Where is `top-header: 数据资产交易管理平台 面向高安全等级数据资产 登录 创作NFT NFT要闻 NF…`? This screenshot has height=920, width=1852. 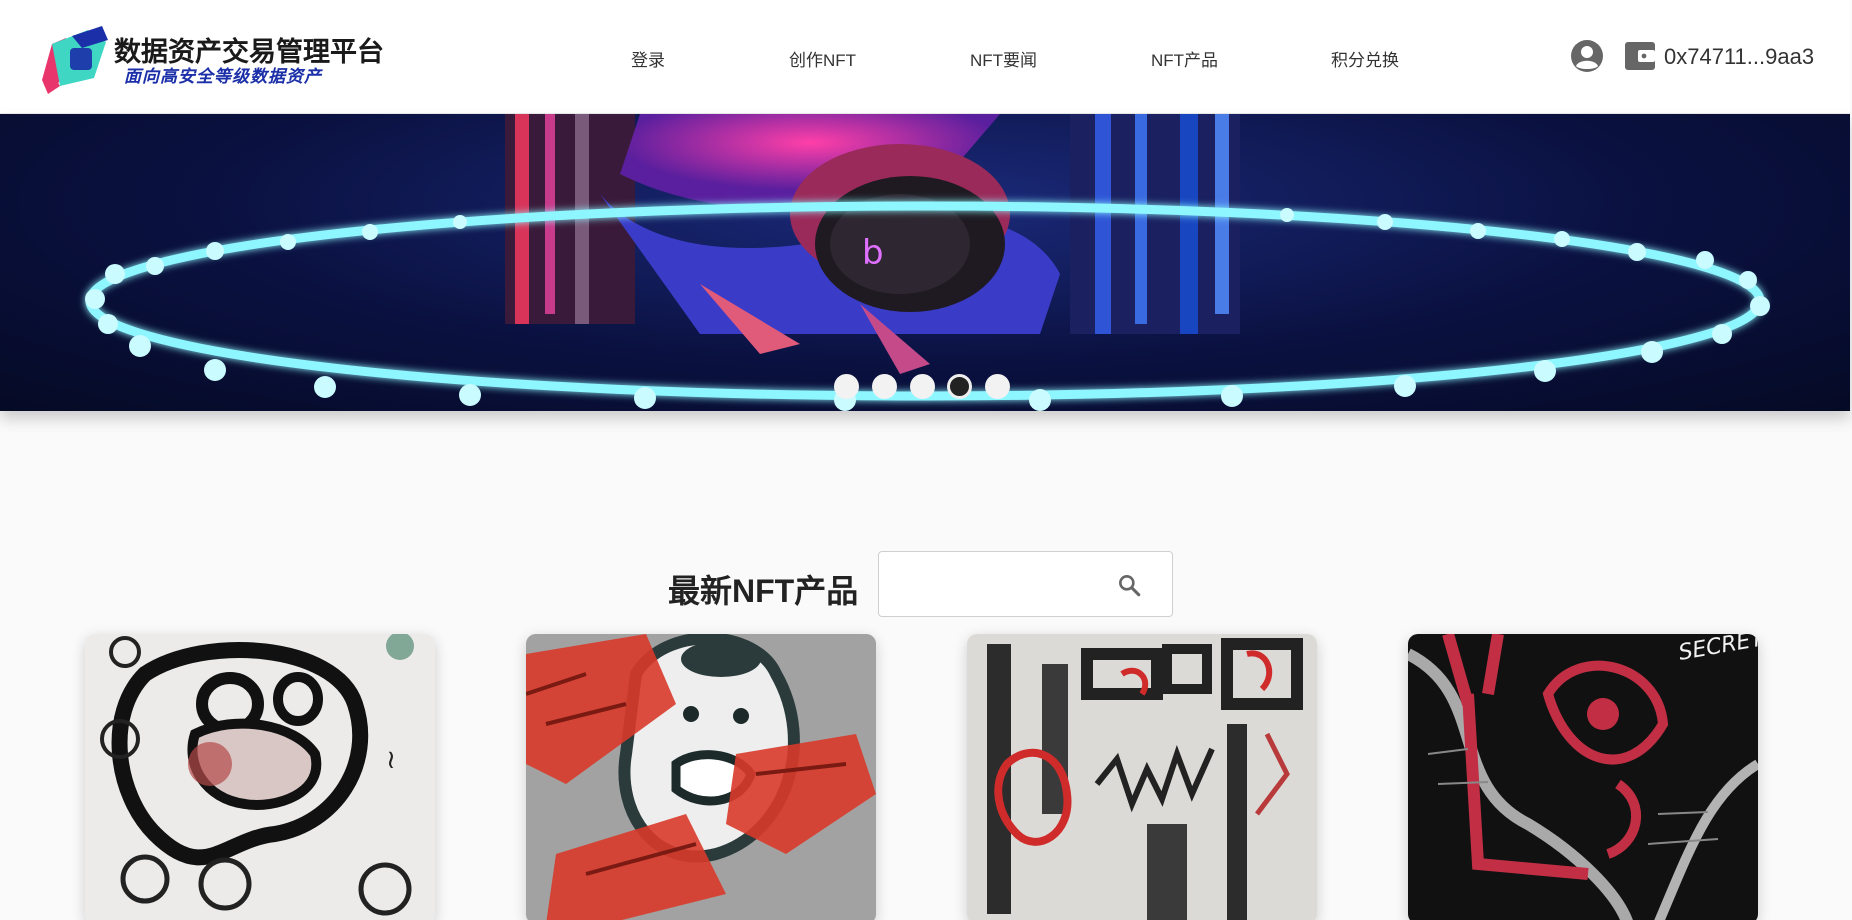 top-header: 数据资产交易管理平台 面向高安全等级数据资产 登录 创作NFT NFT要闻 NF… is located at coordinates (925, 57).